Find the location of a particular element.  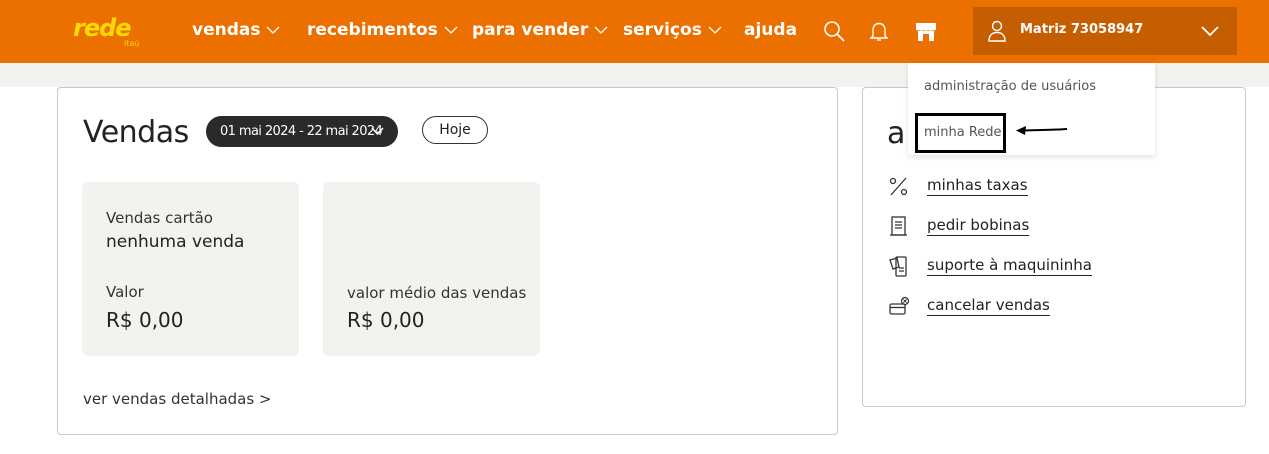

link-cancelar-vendas: cancelar vendas is located at coordinates (968, 306).